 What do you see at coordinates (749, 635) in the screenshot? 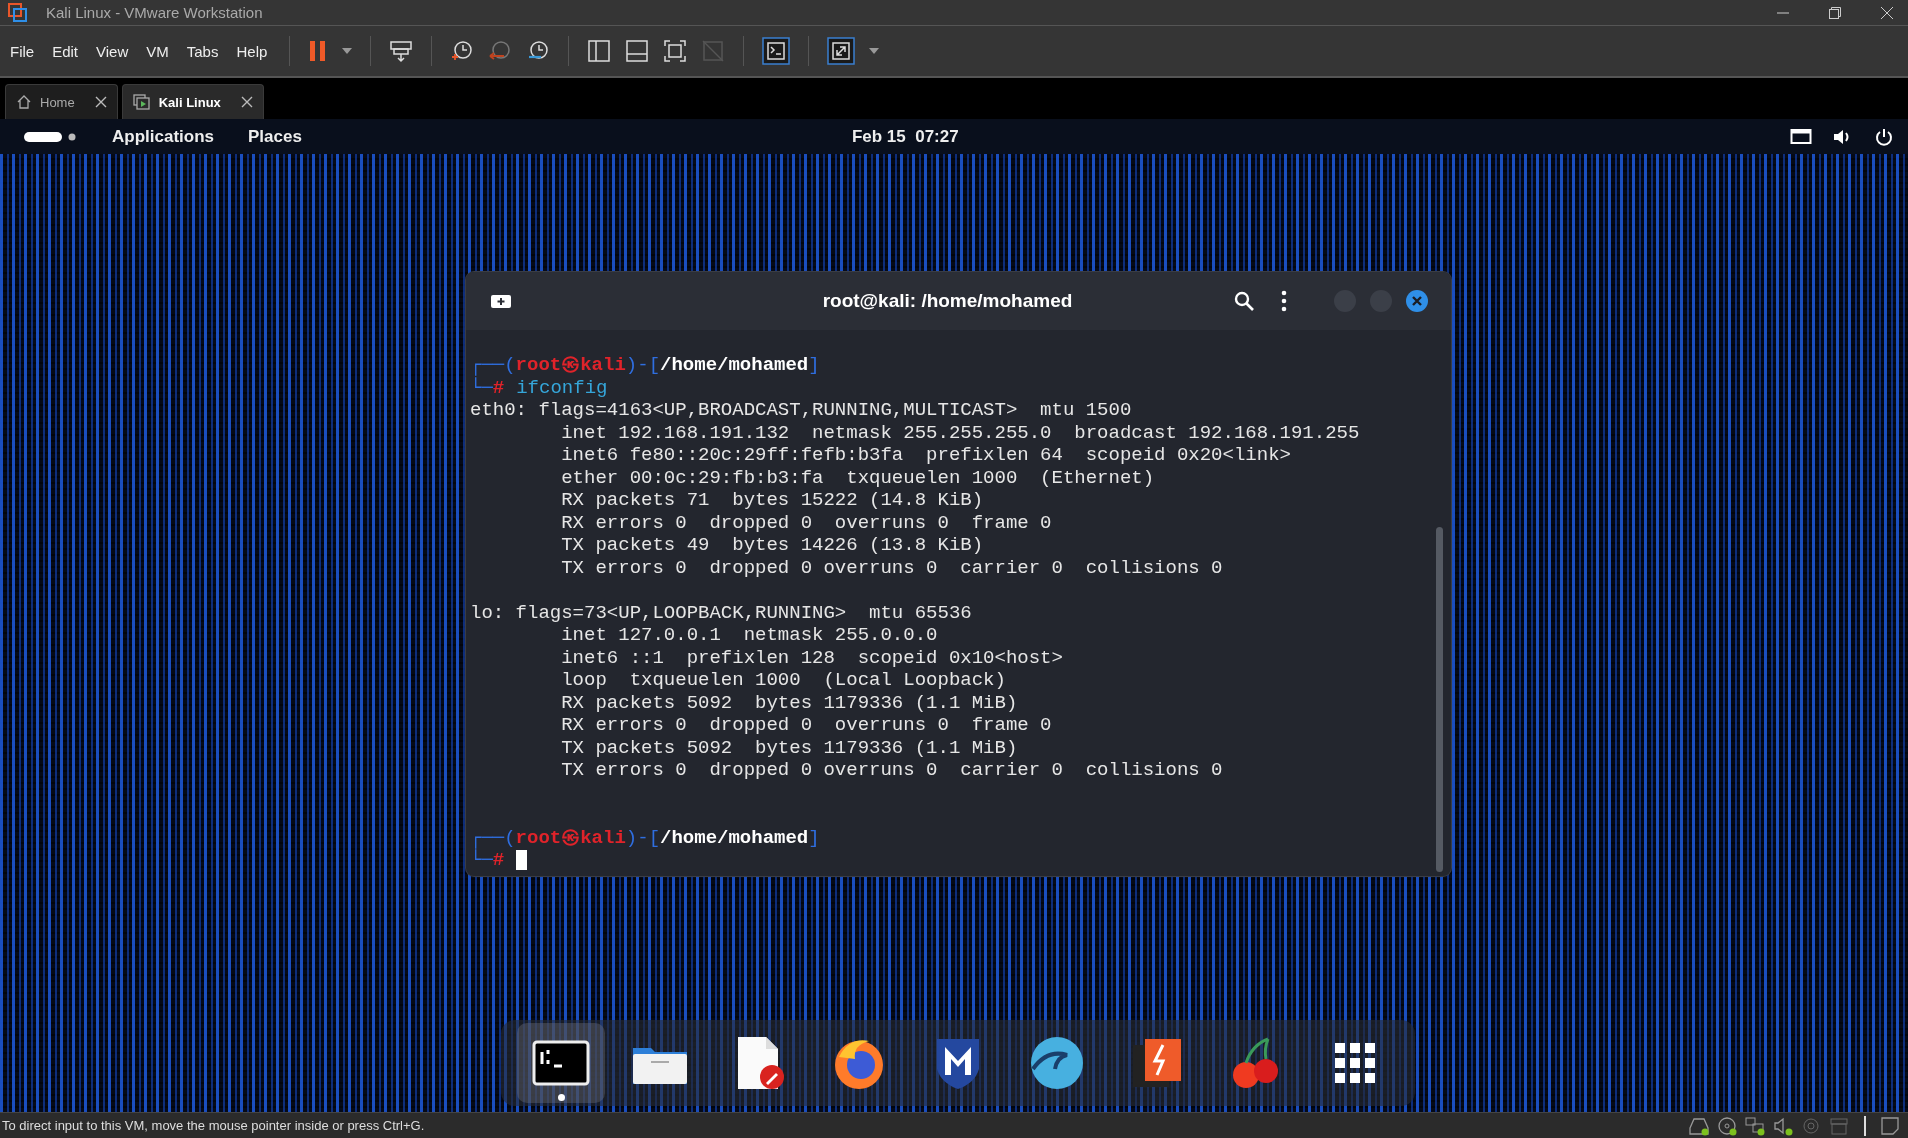
I see `output-line: inet 127.0.0.1 netmask 255.0.0.0` at bounding box center [749, 635].